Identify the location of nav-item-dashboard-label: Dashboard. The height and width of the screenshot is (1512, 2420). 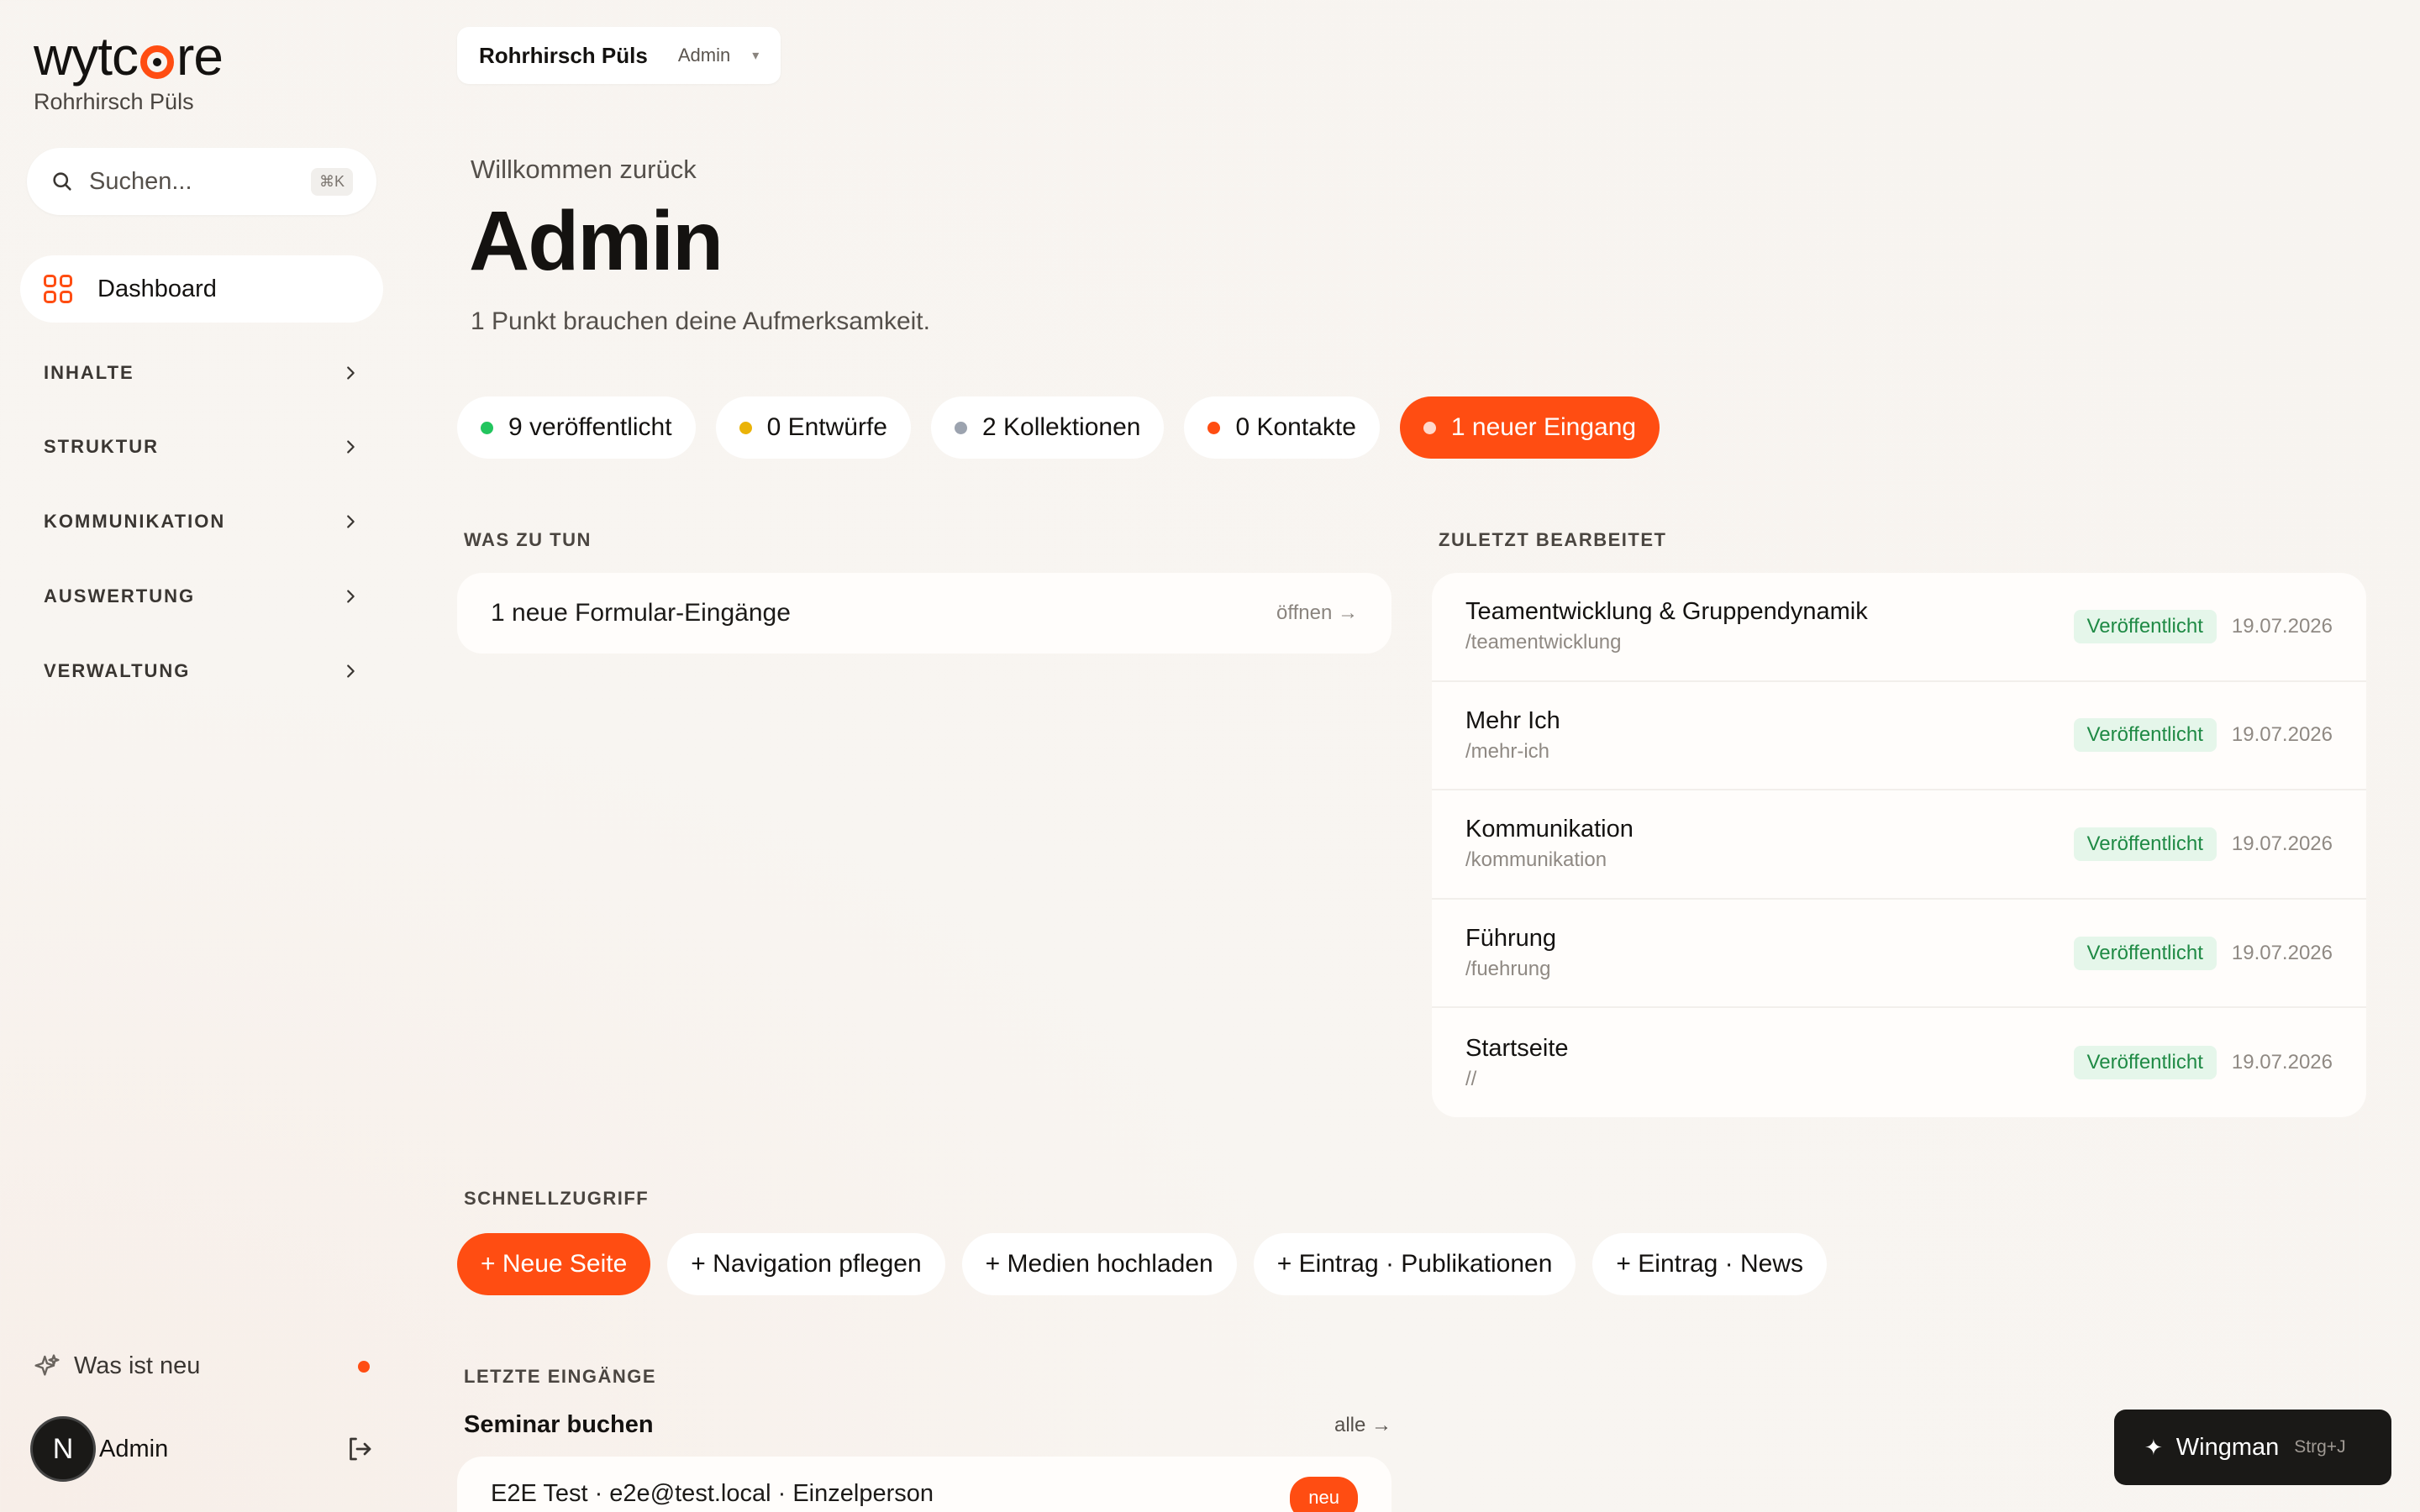
(157, 288).